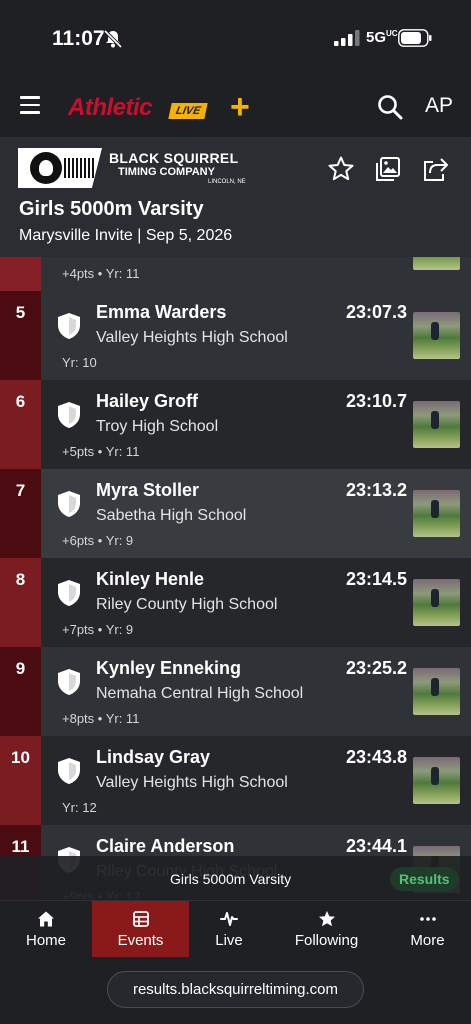 The image size is (471, 1024). Describe the element at coordinates (20, 579) in the screenshot. I see `place-number: 8` at that location.